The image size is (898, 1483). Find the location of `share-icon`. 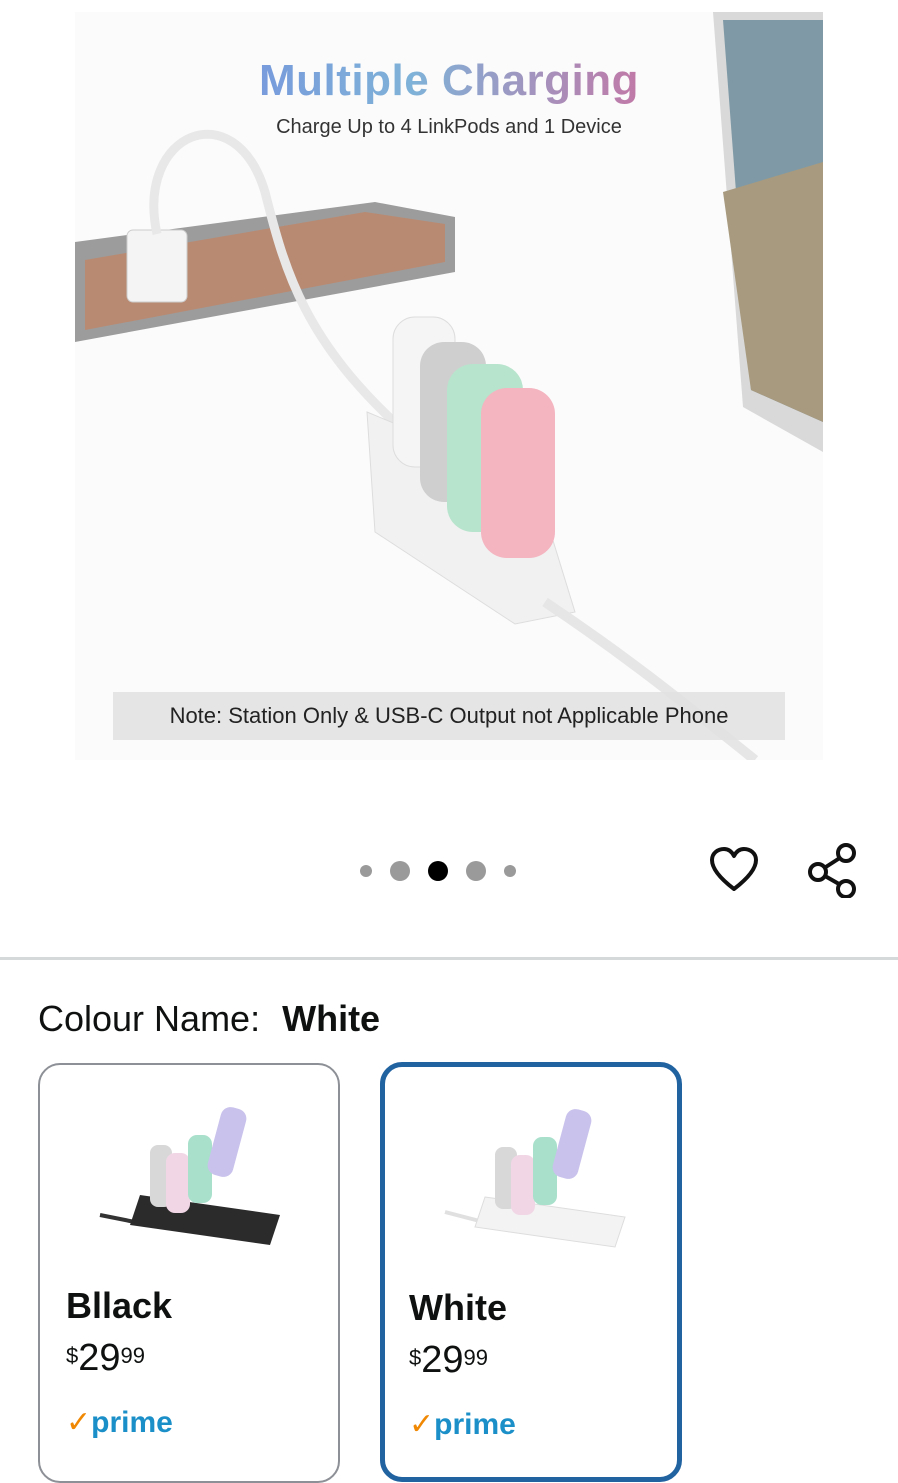

share-icon is located at coordinates (832, 870).